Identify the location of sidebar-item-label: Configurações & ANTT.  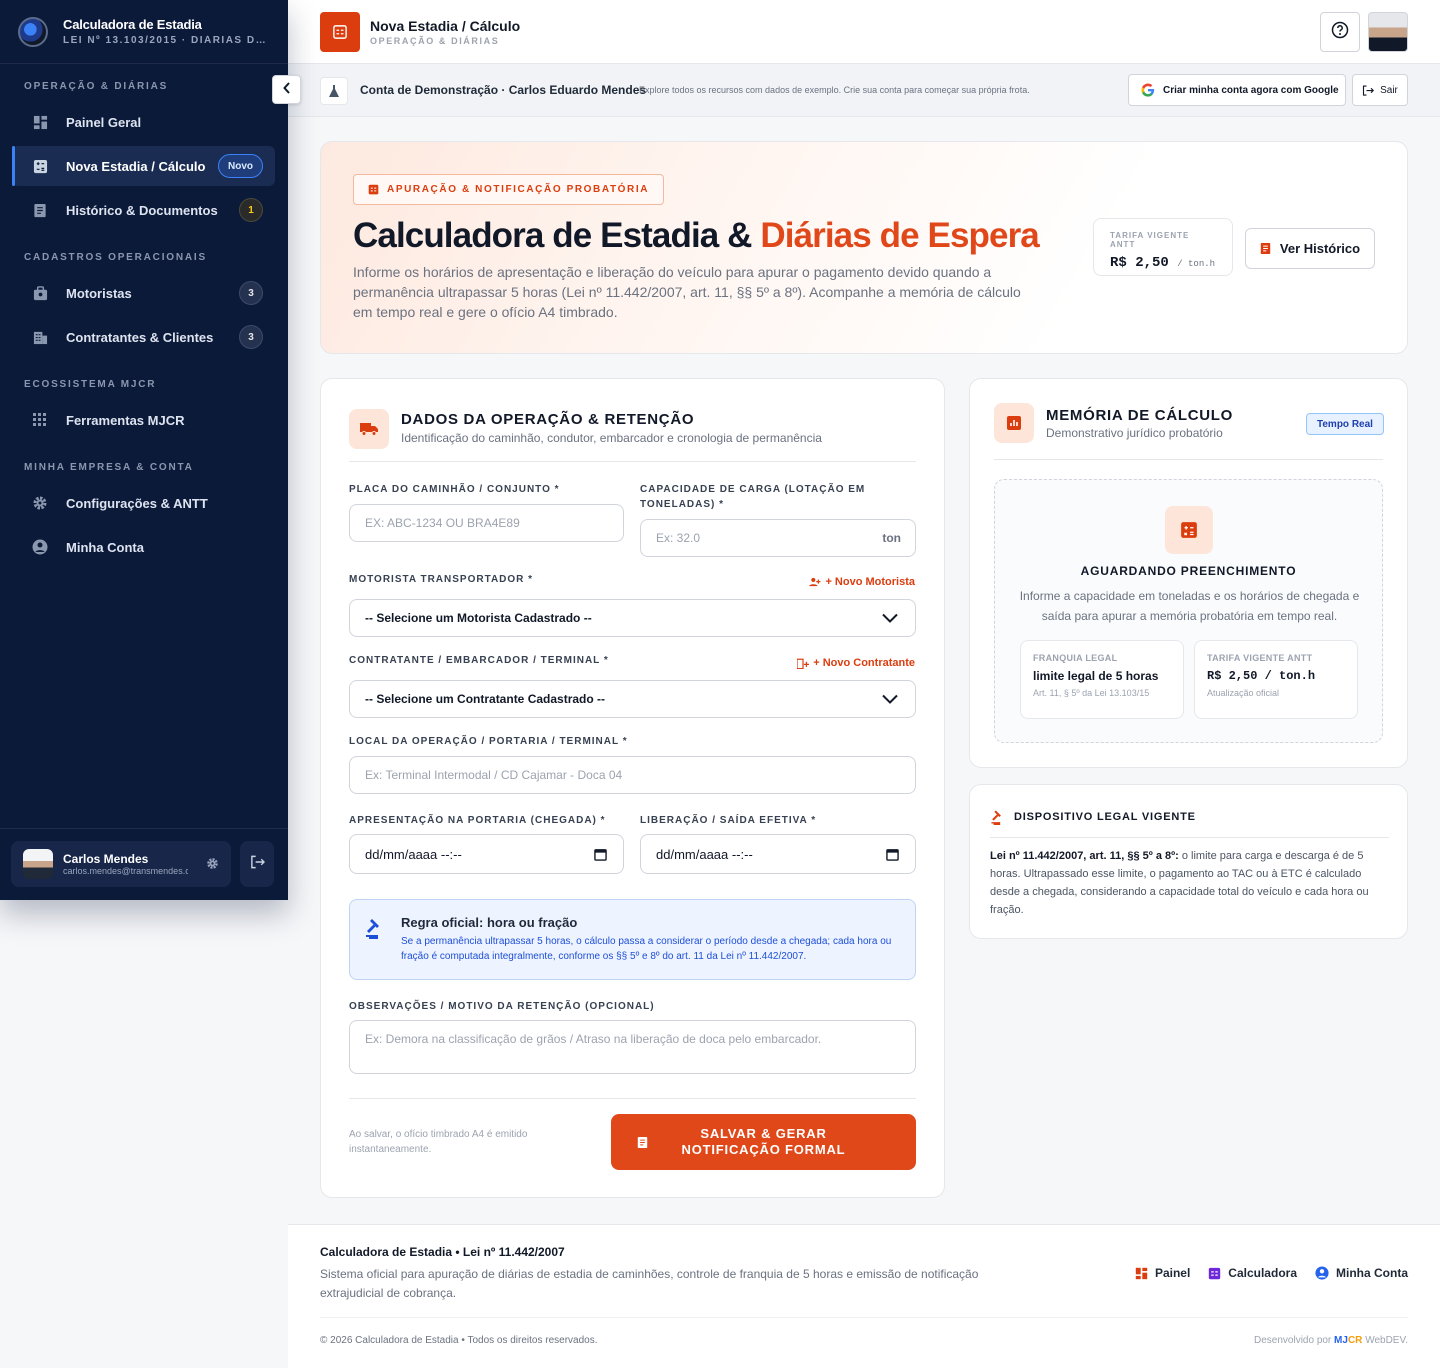
(137, 503).